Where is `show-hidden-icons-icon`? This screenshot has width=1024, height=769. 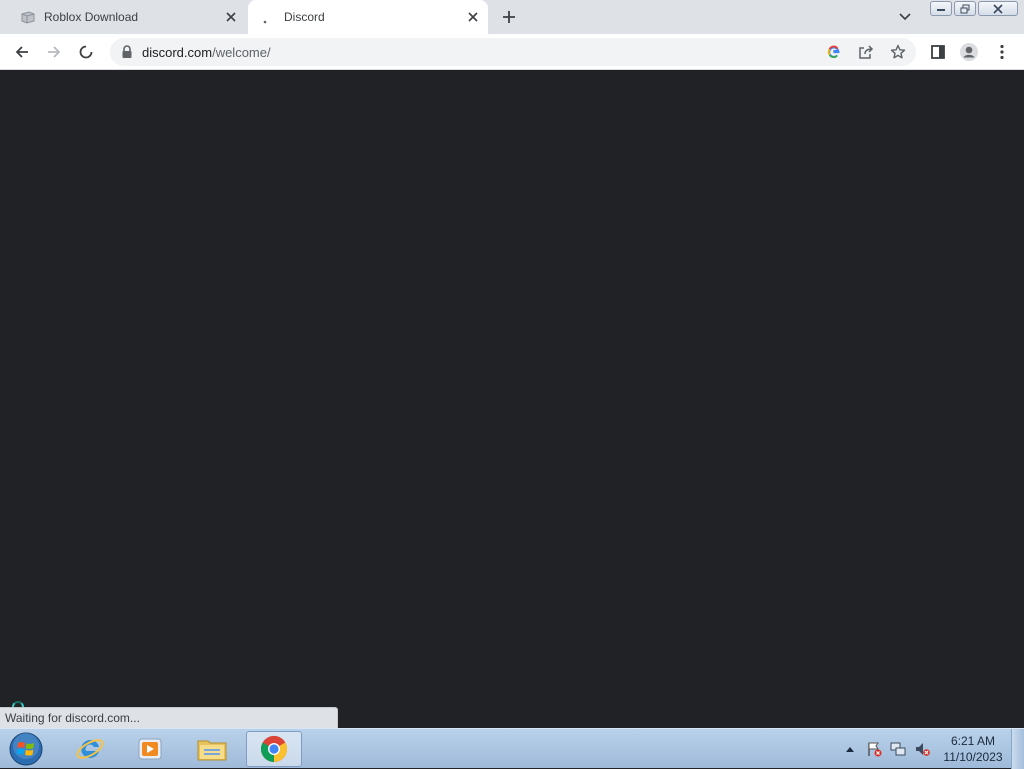 show-hidden-icons-icon is located at coordinates (850, 749).